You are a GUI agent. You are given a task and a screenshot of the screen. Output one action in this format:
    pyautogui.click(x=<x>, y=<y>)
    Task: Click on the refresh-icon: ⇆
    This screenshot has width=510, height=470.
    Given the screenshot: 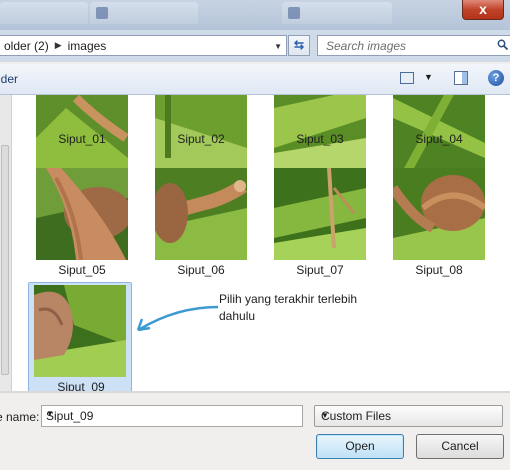 What is the action you would take?
    pyautogui.click(x=299, y=45)
    